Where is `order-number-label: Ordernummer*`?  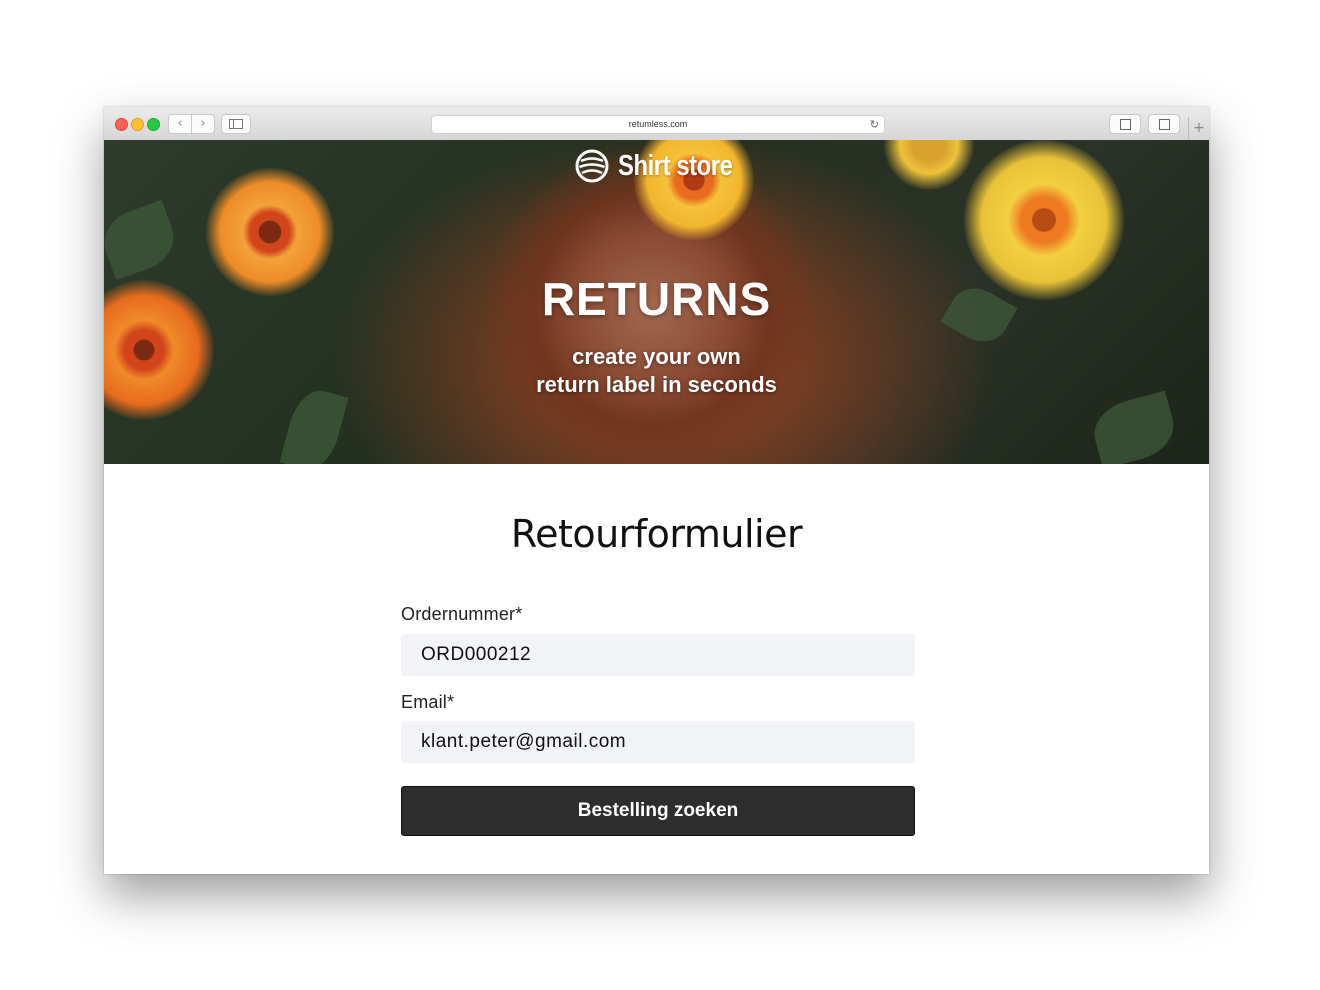
order-number-label: Ordernummer* is located at coordinates (462, 614).